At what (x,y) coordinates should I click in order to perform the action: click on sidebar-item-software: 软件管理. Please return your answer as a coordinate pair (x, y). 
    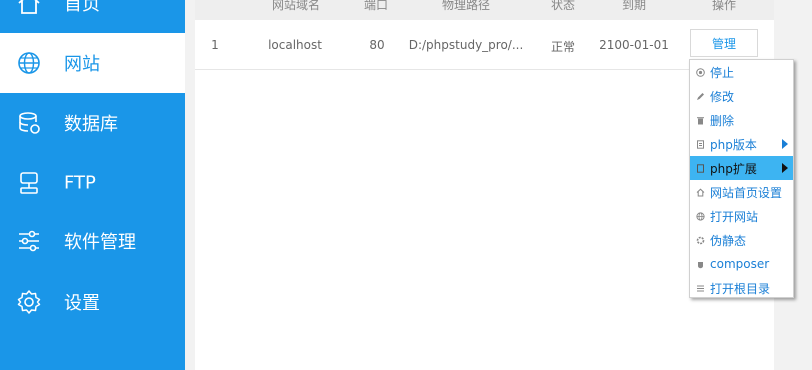
    Looking at the image, I should click on (92, 241).